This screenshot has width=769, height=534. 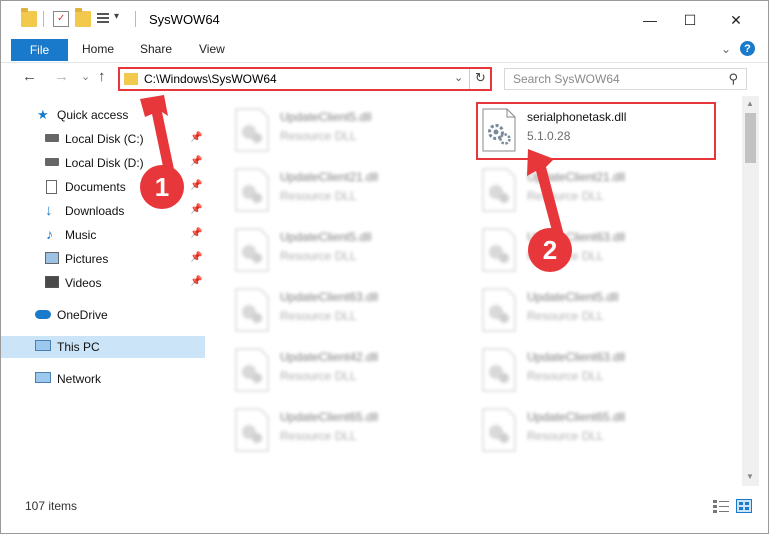 What do you see at coordinates (750, 476) in the screenshot?
I see `scroll-down-icon: ▼` at bounding box center [750, 476].